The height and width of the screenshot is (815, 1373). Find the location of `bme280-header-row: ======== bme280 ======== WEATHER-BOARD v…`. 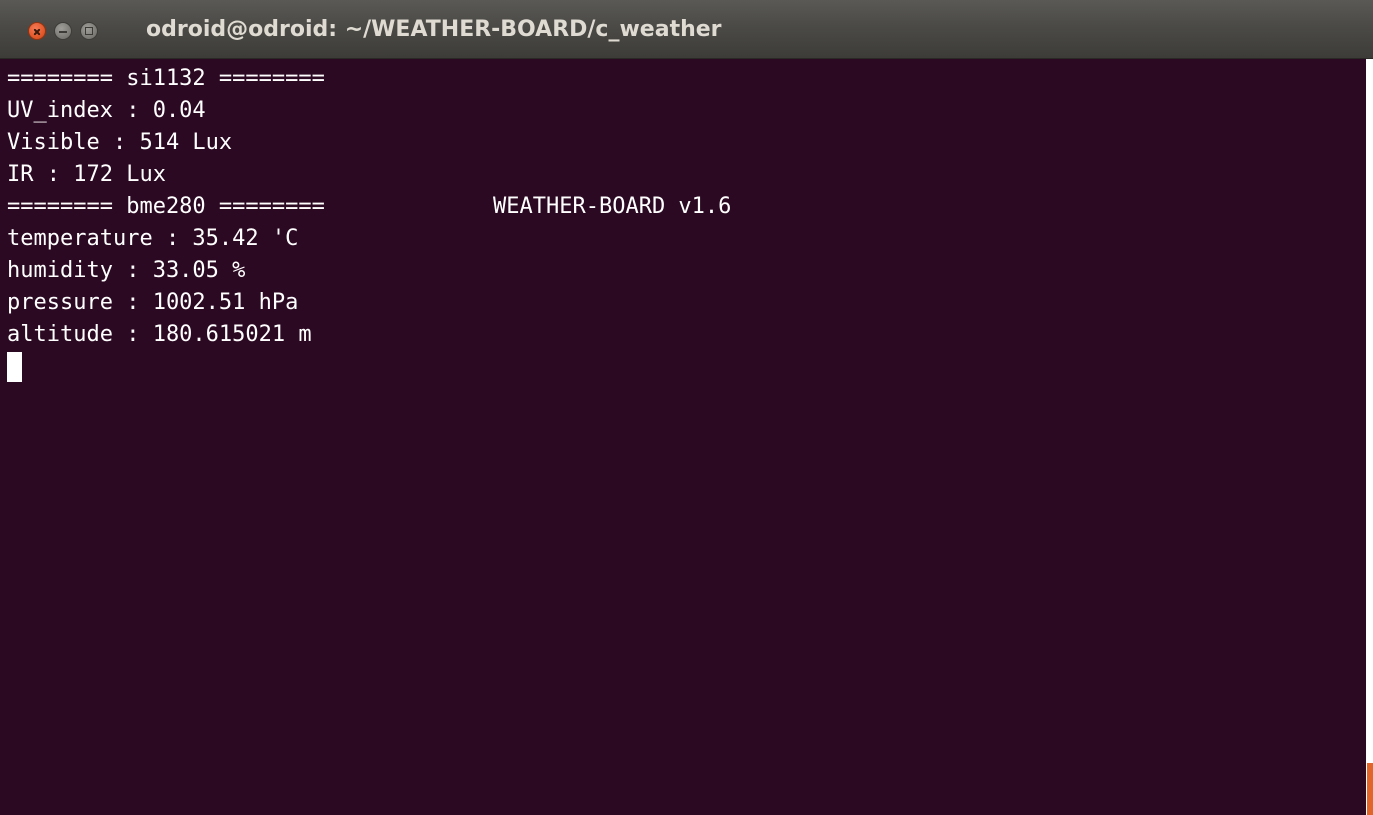

bme280-header-row: ======== bme280 ======== WEATHER-BOARD v… is located at coordinates (684, 207).